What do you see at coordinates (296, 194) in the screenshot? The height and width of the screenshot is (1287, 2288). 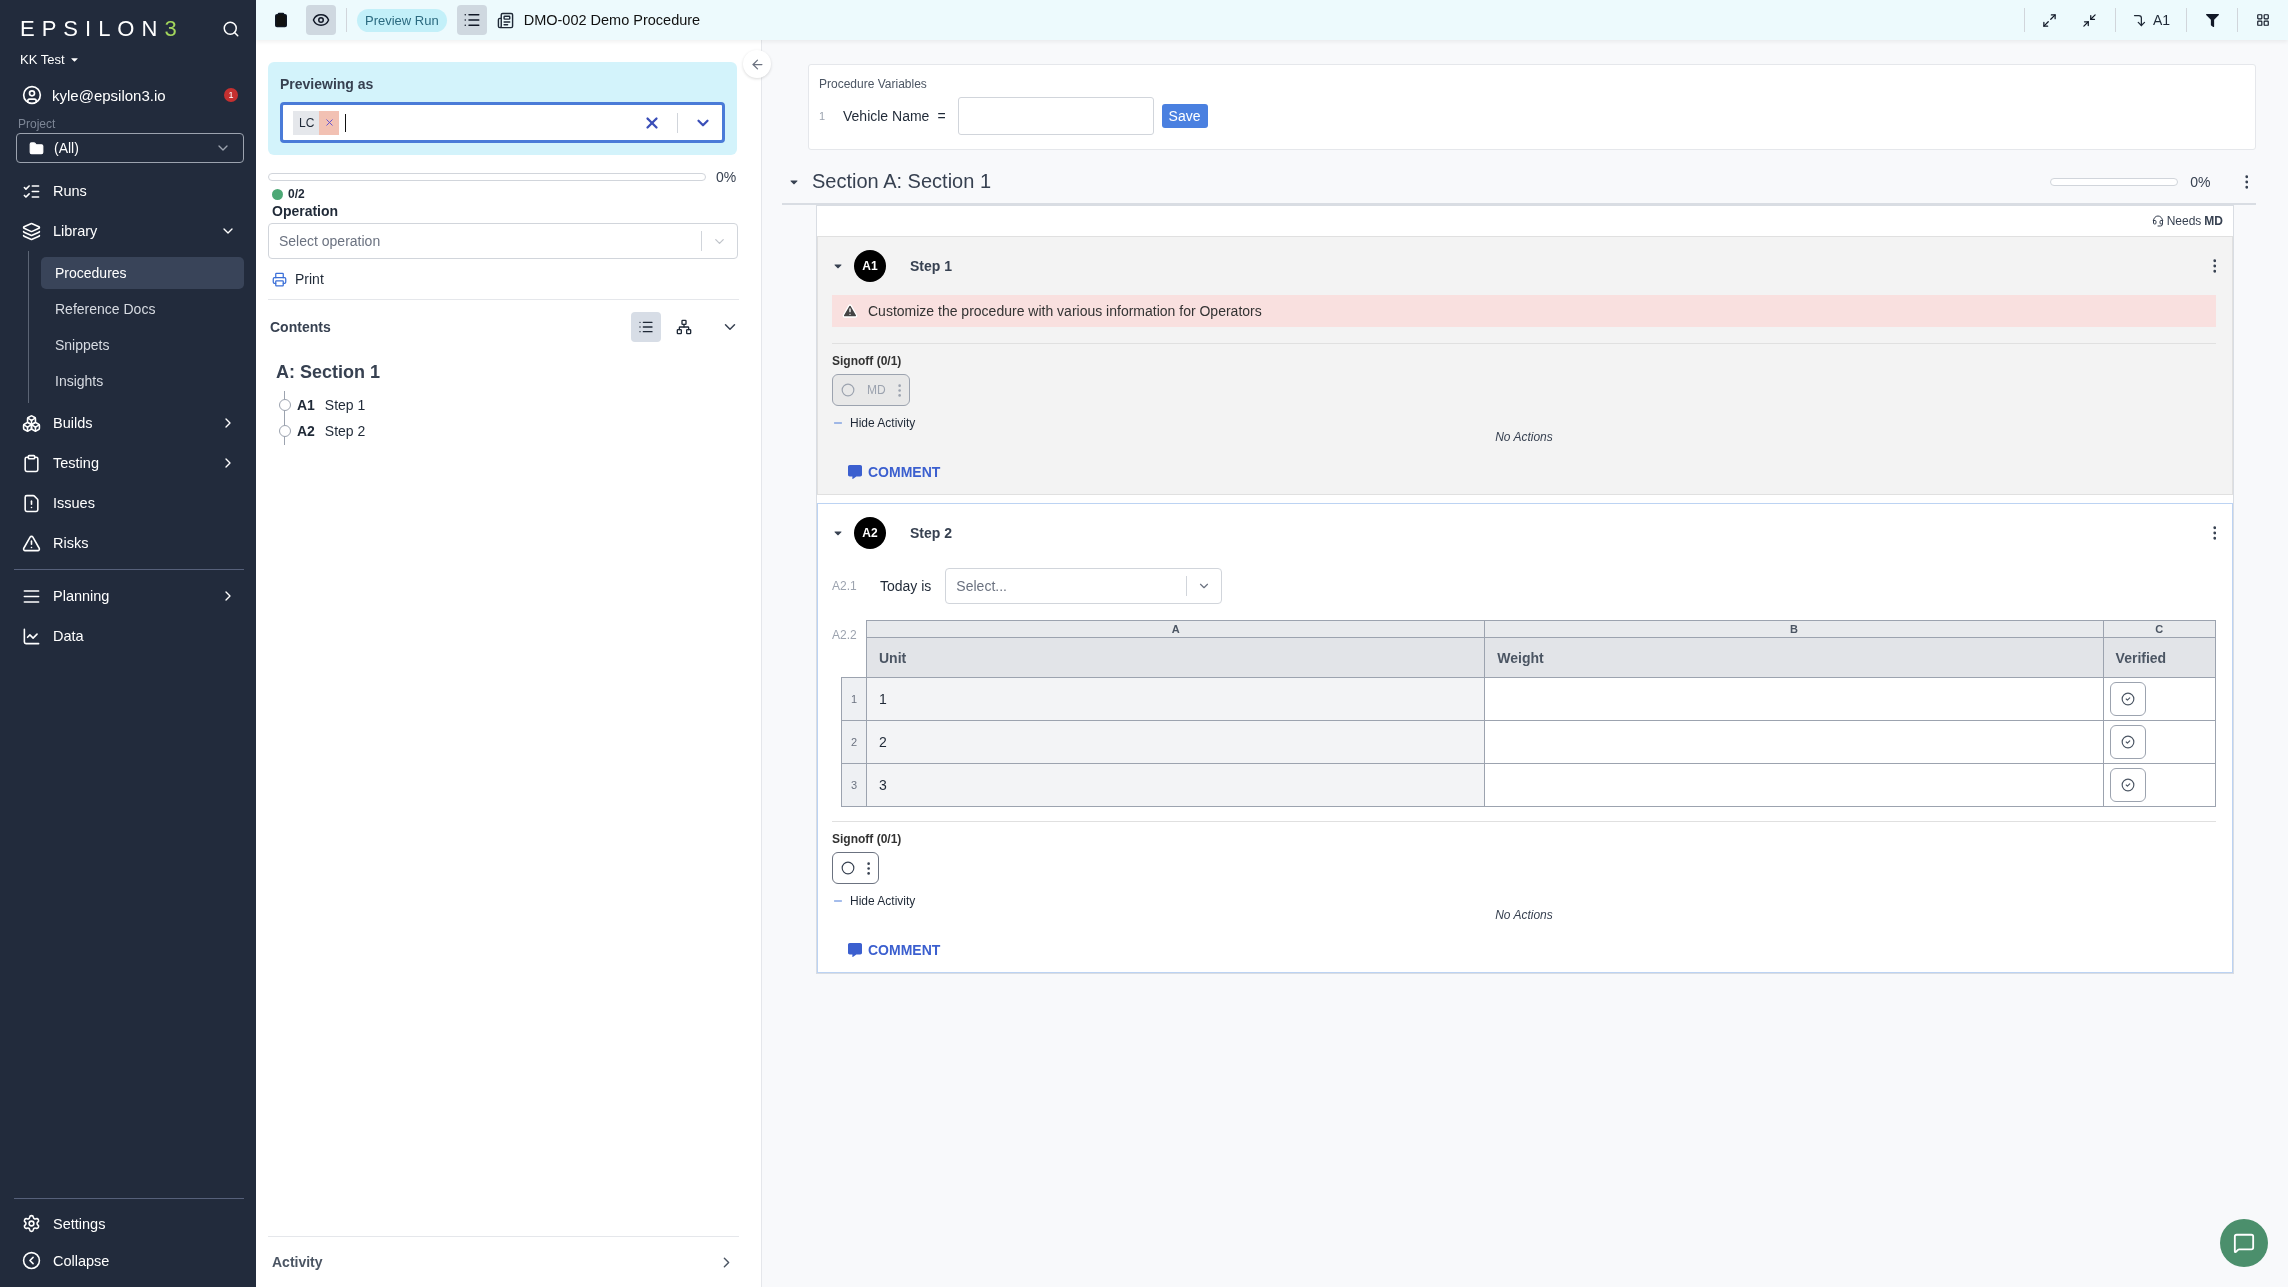 I see `step-count: 0/2` at bounding box center [296, 194].